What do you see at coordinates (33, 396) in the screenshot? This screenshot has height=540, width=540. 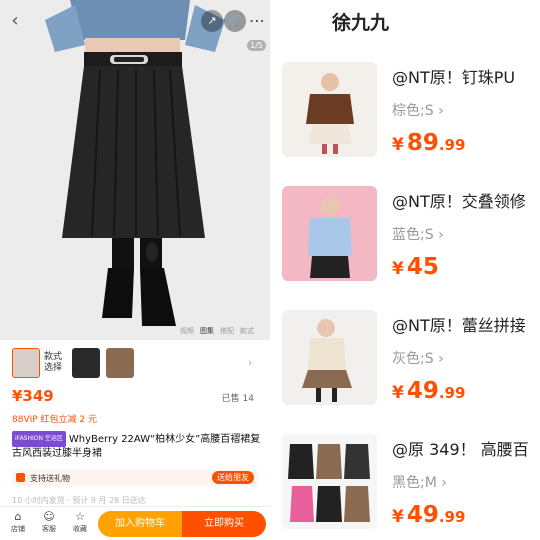 I see `product-price: ¥349` at bounding box center [33, 396].